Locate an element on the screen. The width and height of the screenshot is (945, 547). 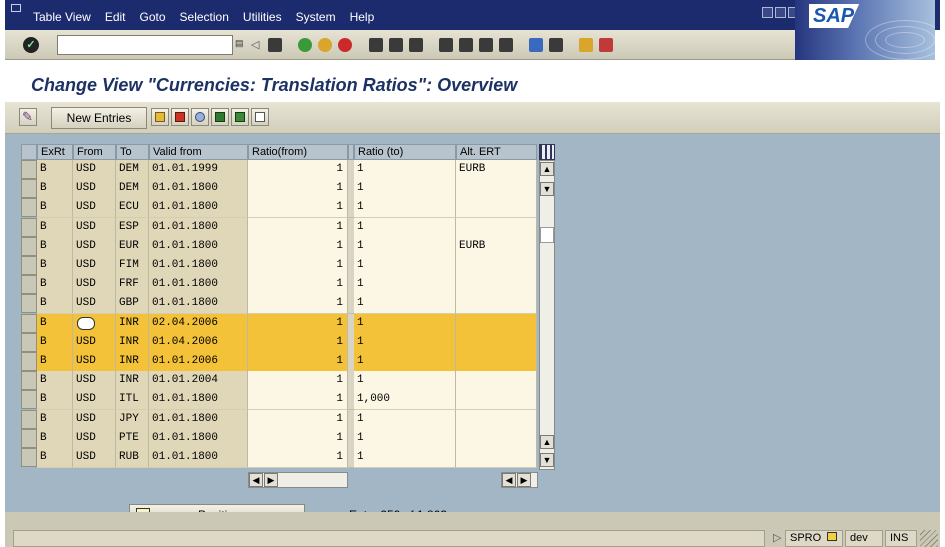
shortcut-icon is located at coordinates (556, 45).